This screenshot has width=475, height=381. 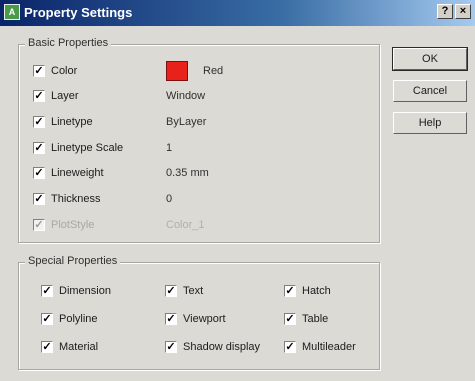 I want to click on special-properties-title: Special Properties, so click(x=73, y=261).